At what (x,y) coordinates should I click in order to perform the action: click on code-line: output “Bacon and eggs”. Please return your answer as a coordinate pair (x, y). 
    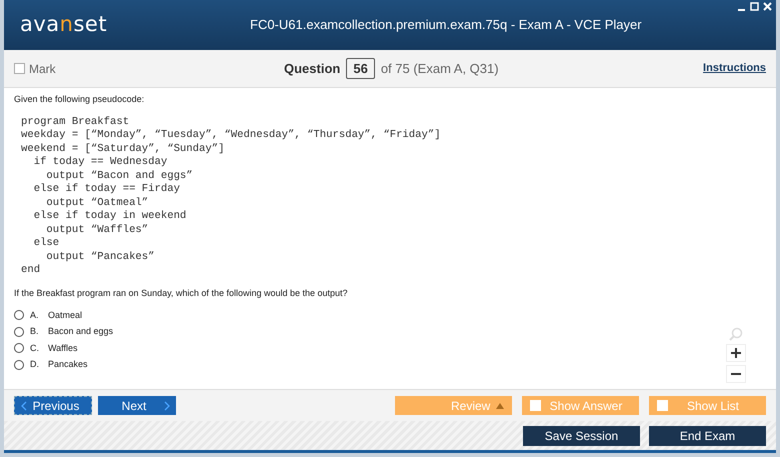
    Looking at the image, I should click on (119, 176).